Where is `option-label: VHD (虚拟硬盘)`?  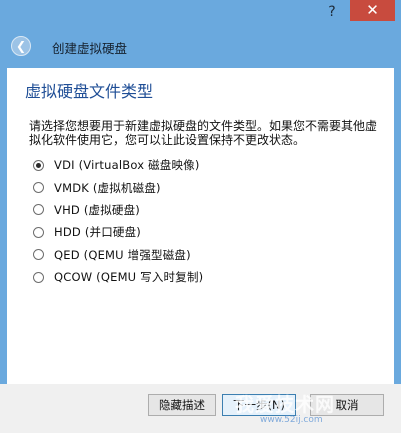 option-label: VHD (虚拟硬盘) is located at coordinates (97, 209).